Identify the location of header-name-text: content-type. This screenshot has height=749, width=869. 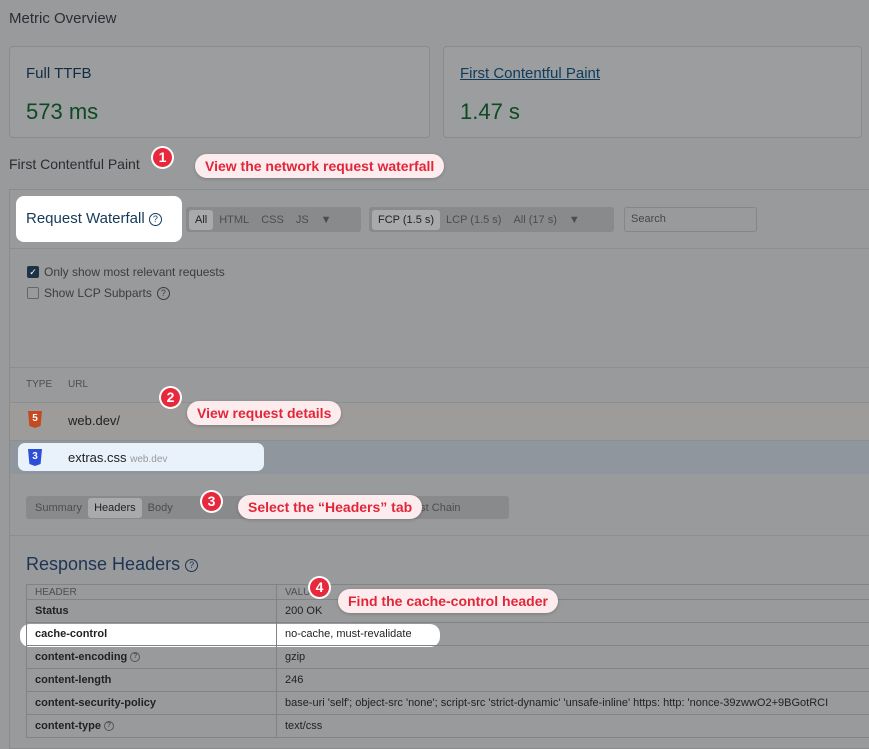
(68, 726).